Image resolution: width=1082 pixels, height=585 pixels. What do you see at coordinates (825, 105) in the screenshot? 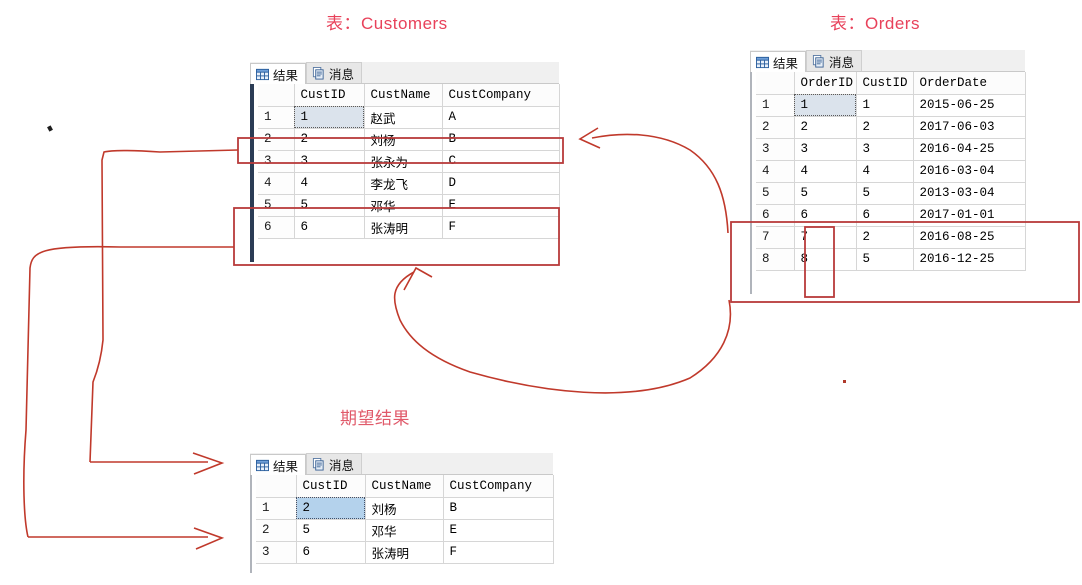
I see `cell-orderid: 1` at bounding box center [825, 105].